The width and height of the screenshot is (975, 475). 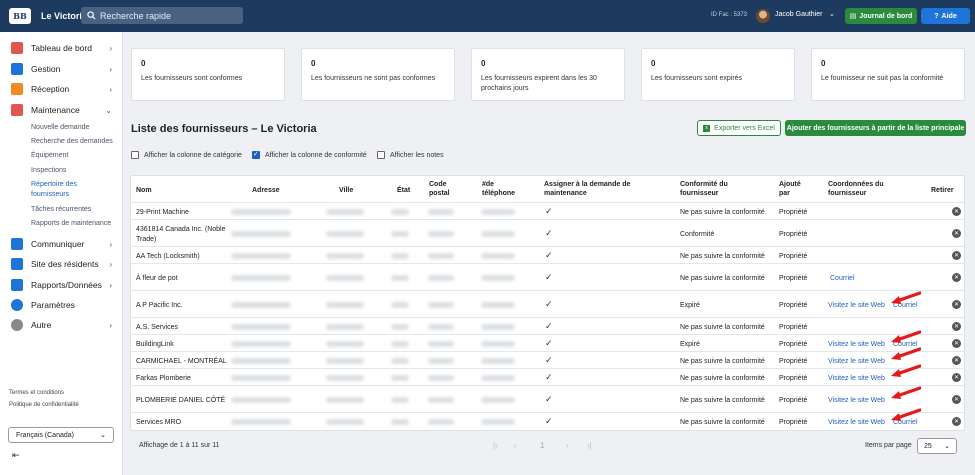 I want to click on col-header-city: Ville, so click(x=346, y=190).